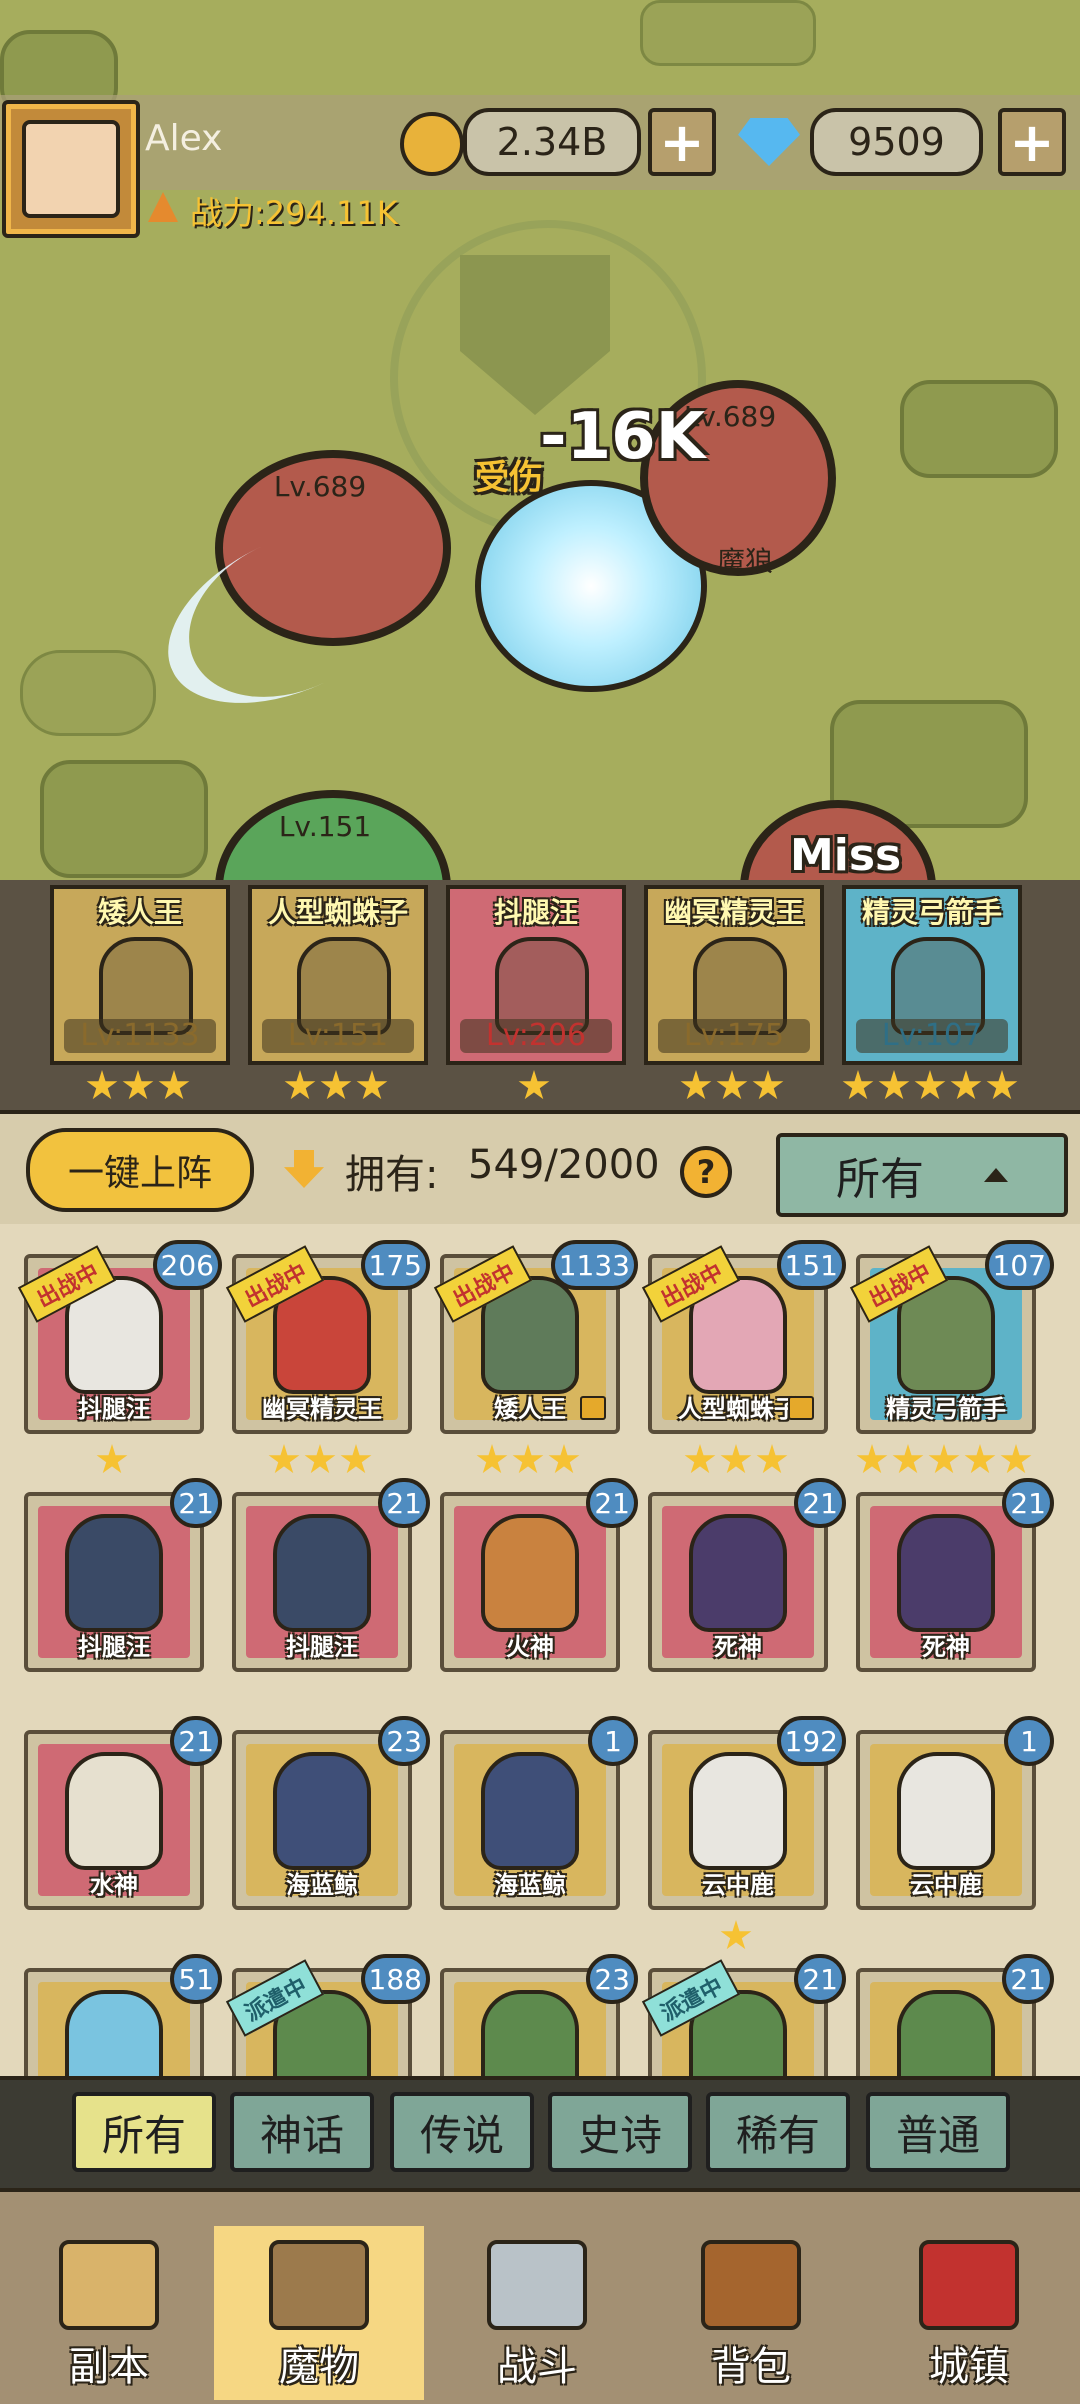  What do you see at coordinates (564, 1165) in the screenshot?
I see `owned-count: 549/2000` at bounding box center [564, 1165].